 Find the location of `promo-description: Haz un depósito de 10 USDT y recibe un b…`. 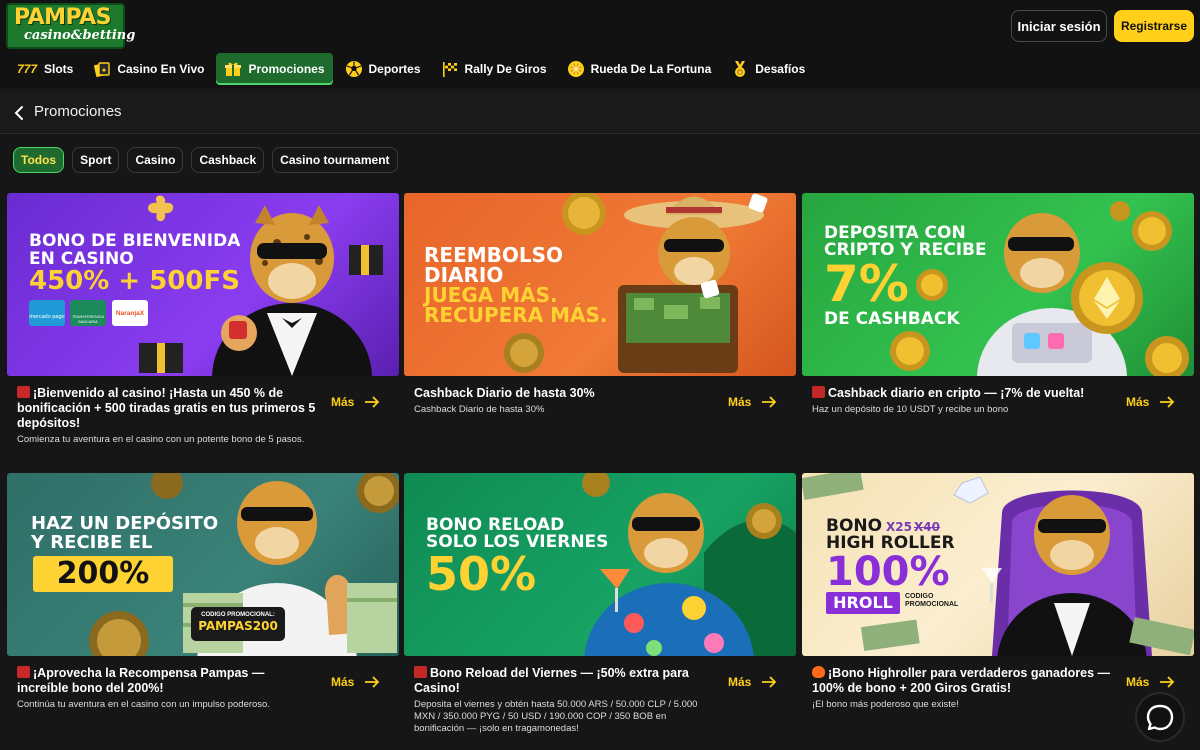

promo-description: Haz un depósito de 10 USDT y recibe un b… is located at coordinates (910, 409).